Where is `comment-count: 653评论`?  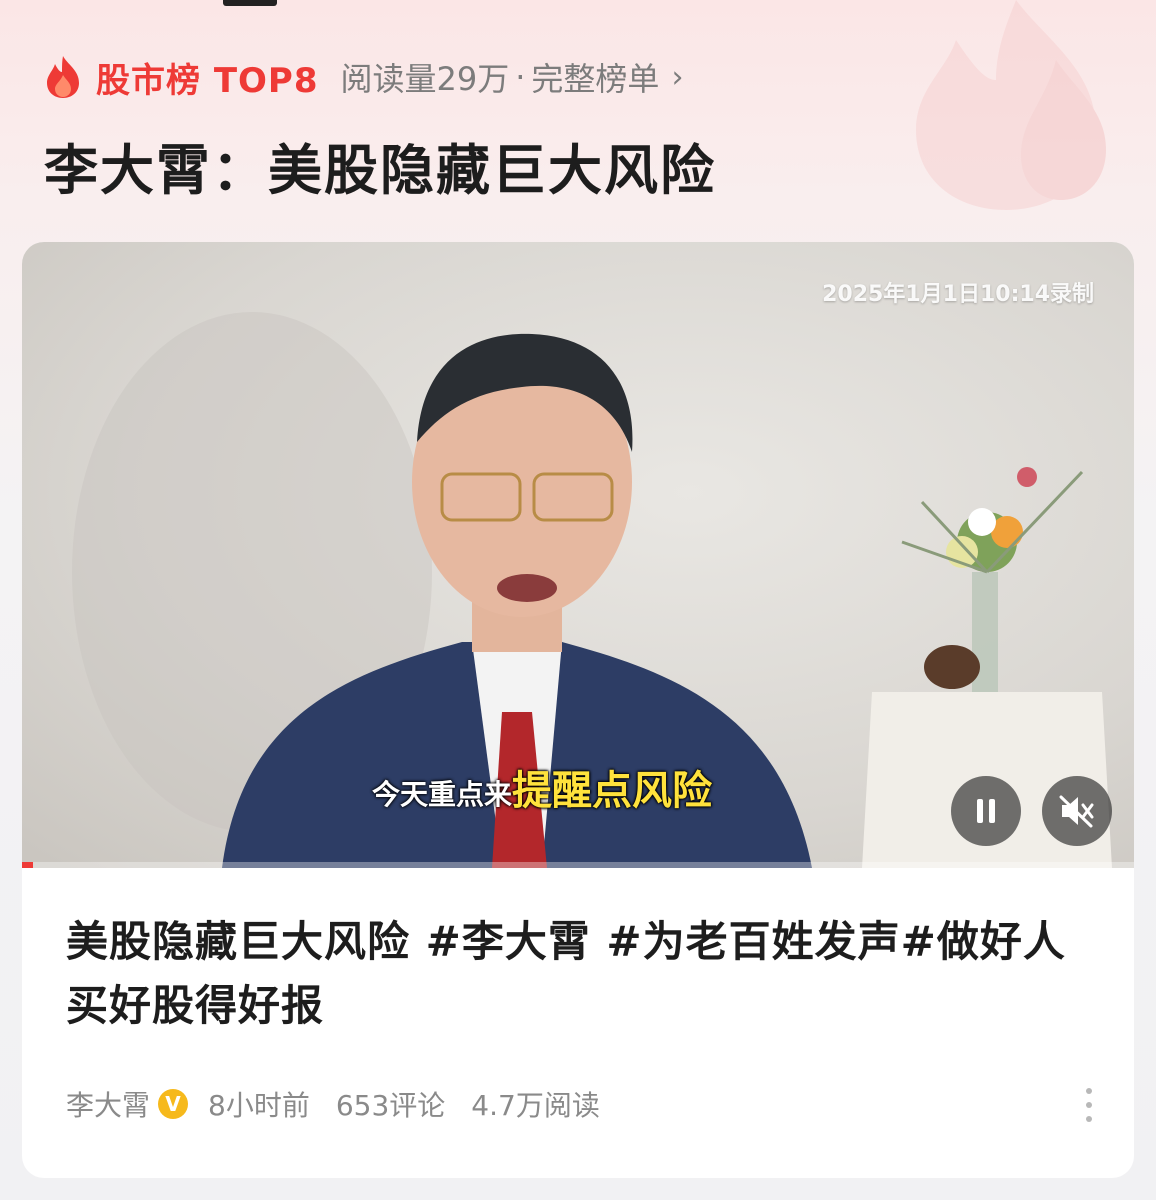
comment-count: 653评论 is located at coordinates (390, 1105).